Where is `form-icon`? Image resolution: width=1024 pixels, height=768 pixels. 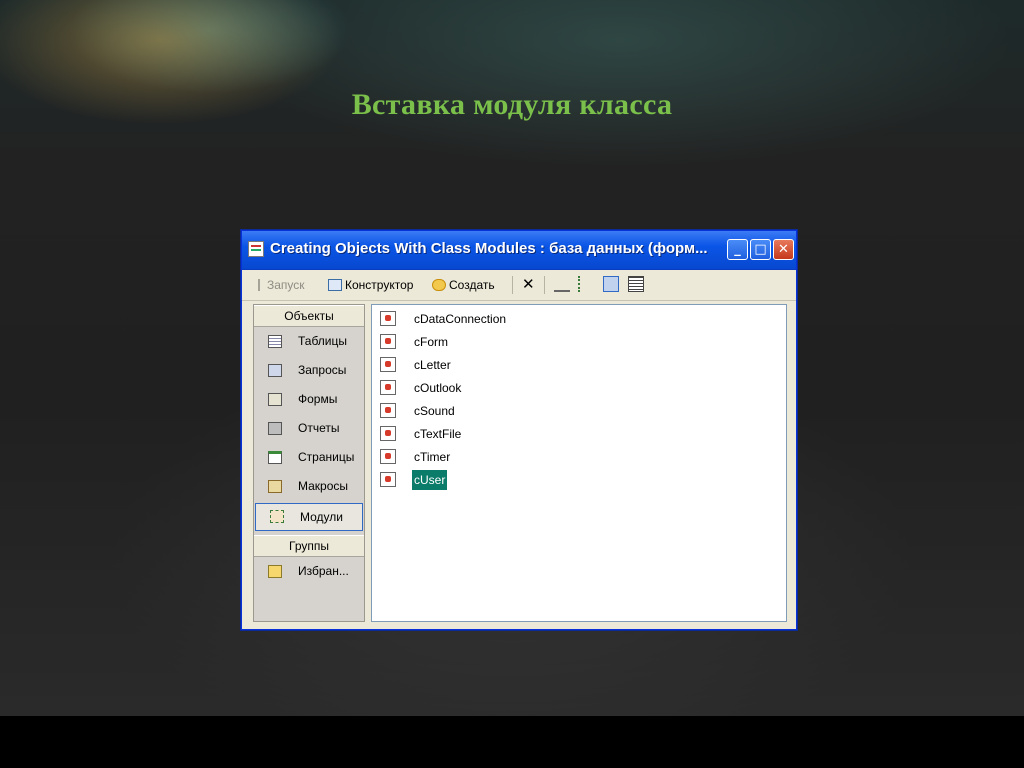
form-icon is located at coordinates (275, 399).